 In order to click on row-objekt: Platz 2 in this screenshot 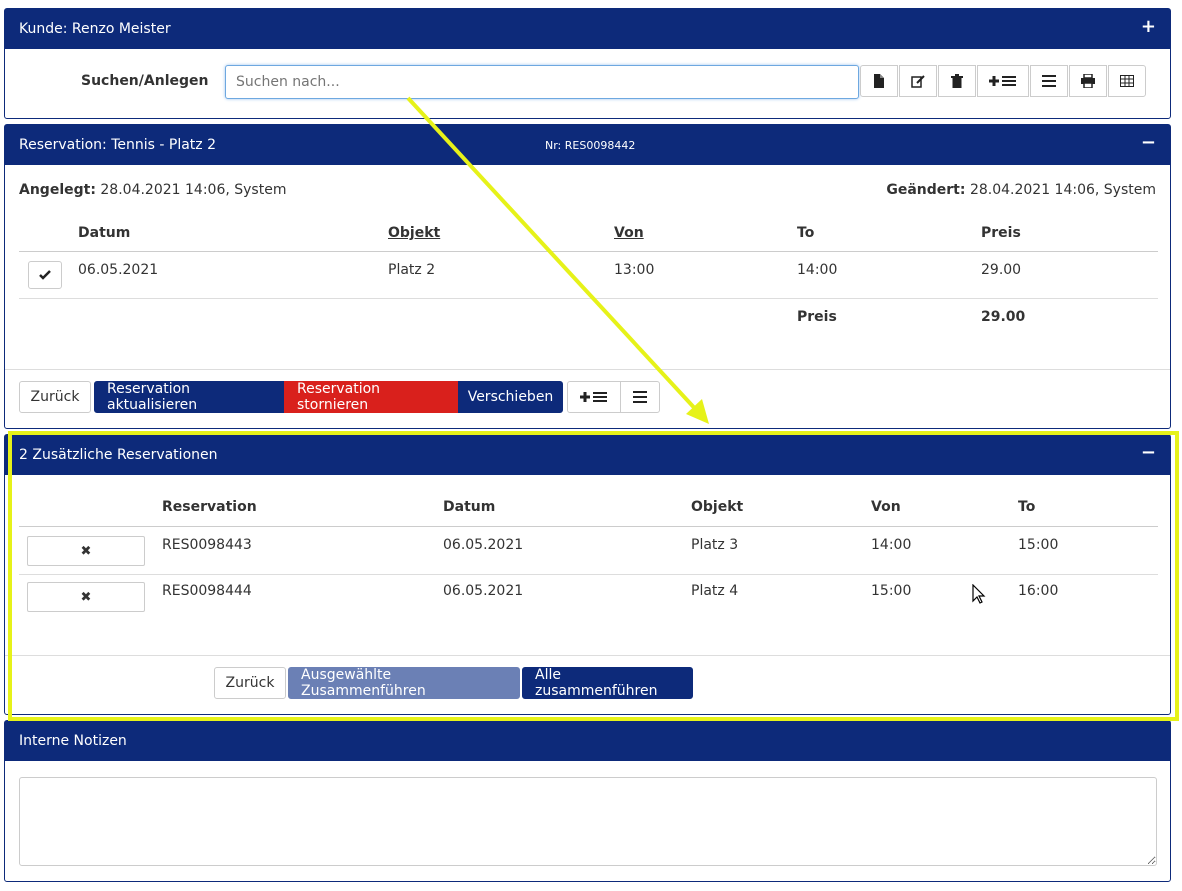, I will do `click(412, 270)`.